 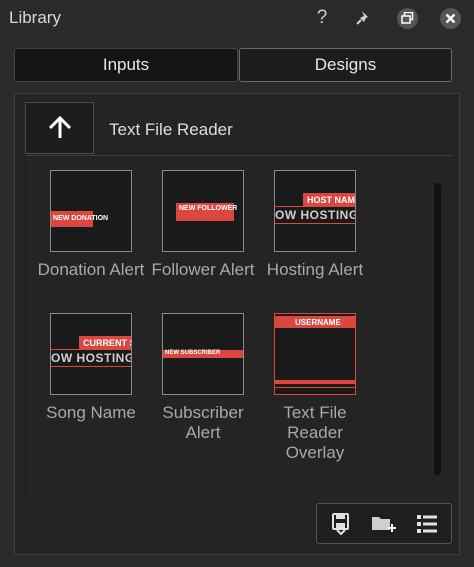 I want to click on item-label: Hosting Alert, so click(x=315, y=269).